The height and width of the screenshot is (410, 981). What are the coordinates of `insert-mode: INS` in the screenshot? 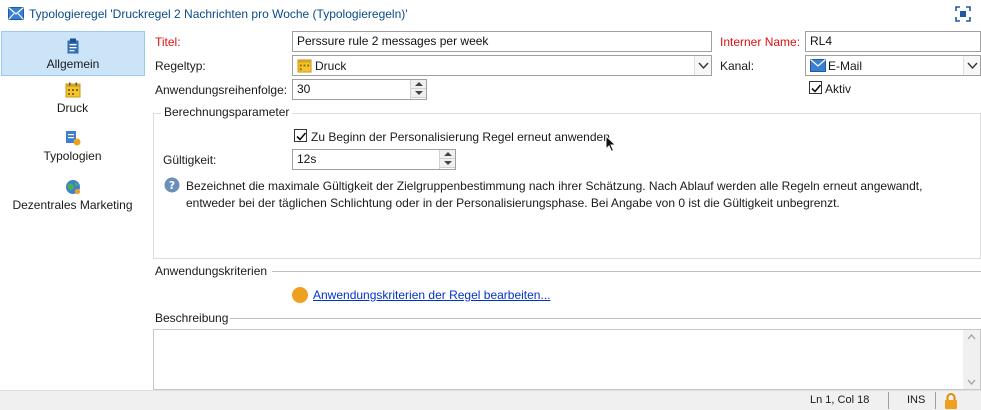 It's located at (916, 400).